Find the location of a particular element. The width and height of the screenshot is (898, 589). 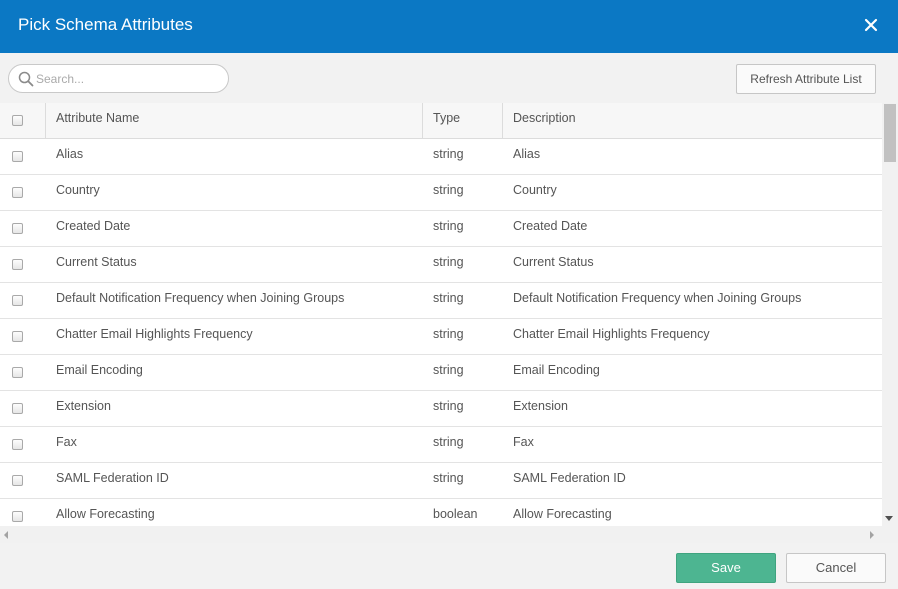

scrollbar-corner is located at coordinates (890, 534).